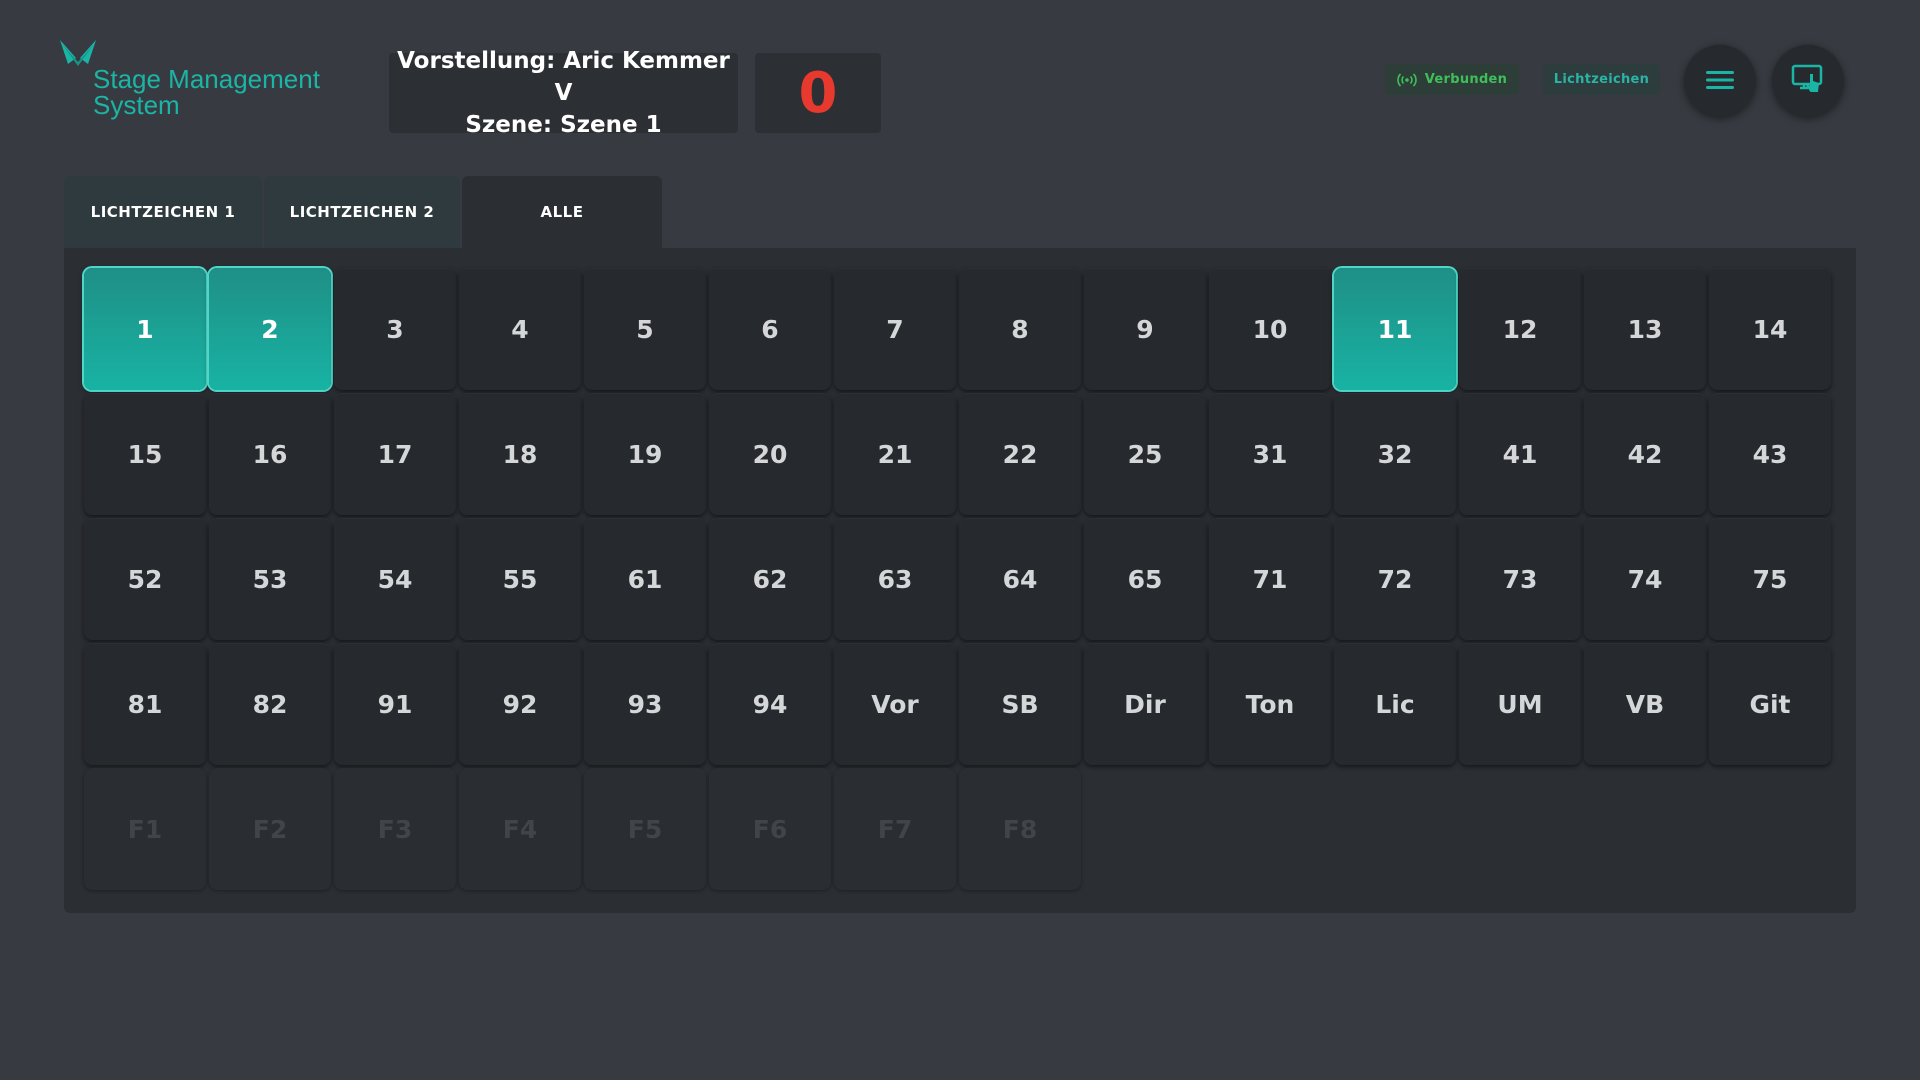 This screenshot has width=1920, height=1080. I want to click on cue-button-93: 93, so click(645, 704).